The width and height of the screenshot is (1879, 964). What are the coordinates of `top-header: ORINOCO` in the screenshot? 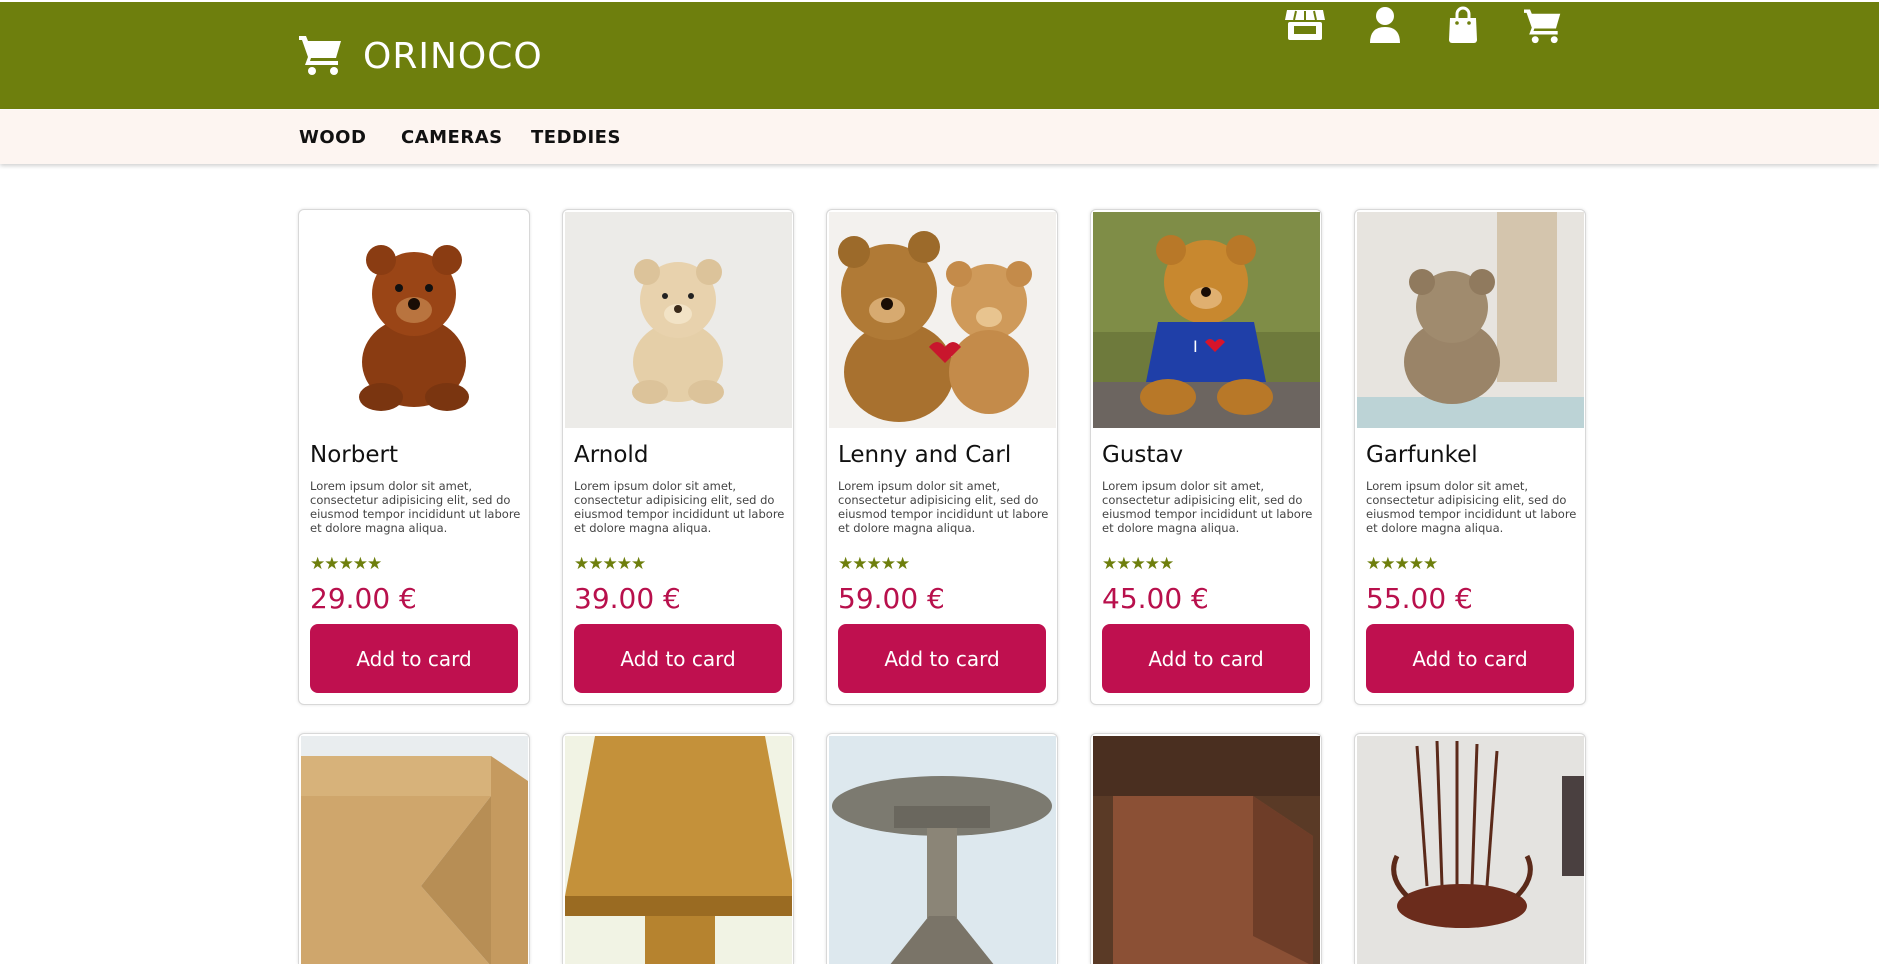 It's located at (939, 55).